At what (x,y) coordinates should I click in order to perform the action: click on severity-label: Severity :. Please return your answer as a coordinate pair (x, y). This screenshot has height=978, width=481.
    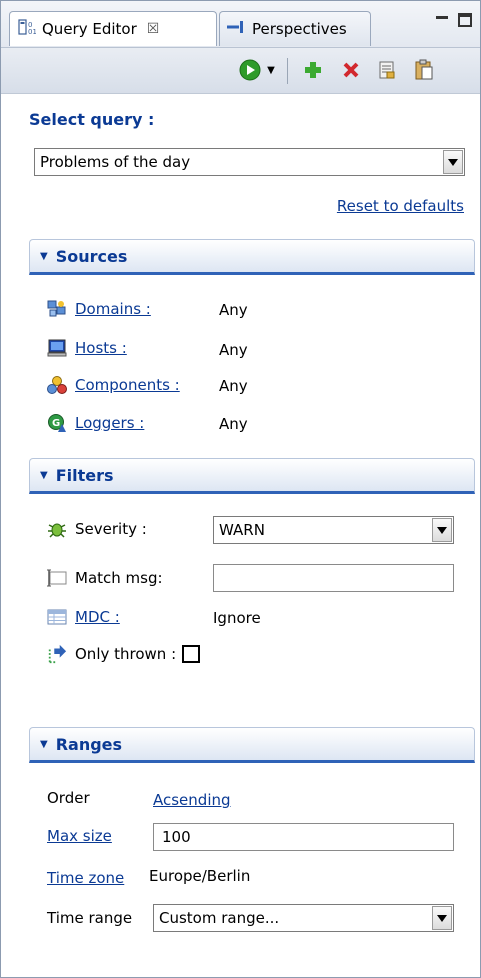
    Looking at the image, I should click on (111, 529).